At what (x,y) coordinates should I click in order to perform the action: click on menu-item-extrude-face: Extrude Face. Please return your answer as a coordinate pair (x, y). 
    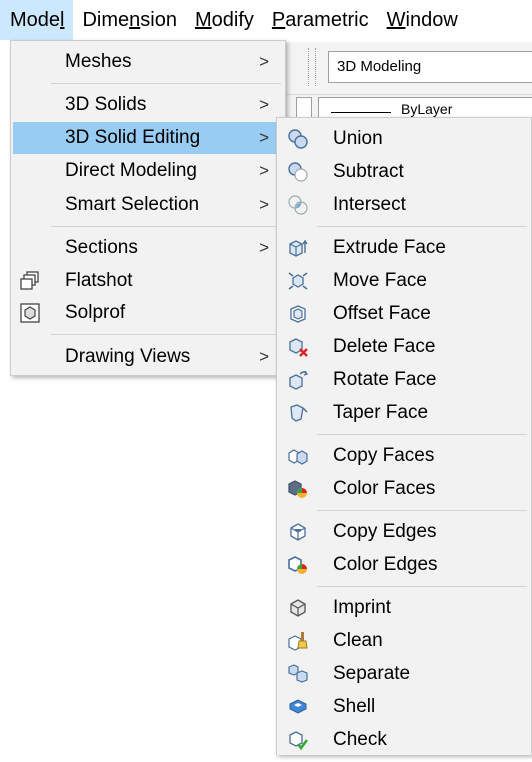
    Looking at the image, I should click on (404, 248).